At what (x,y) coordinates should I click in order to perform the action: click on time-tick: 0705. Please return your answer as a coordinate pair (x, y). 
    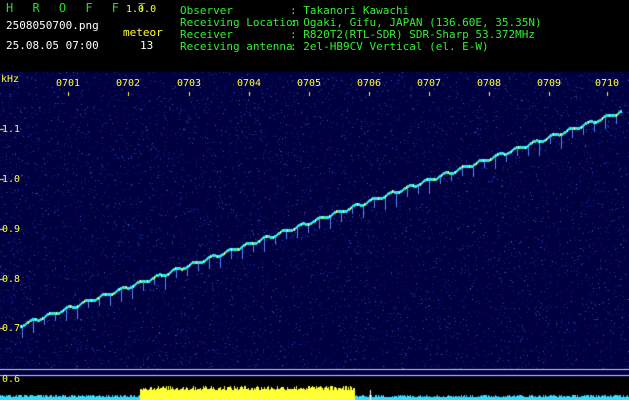
    Looking at the image, I should click on (309, 83).